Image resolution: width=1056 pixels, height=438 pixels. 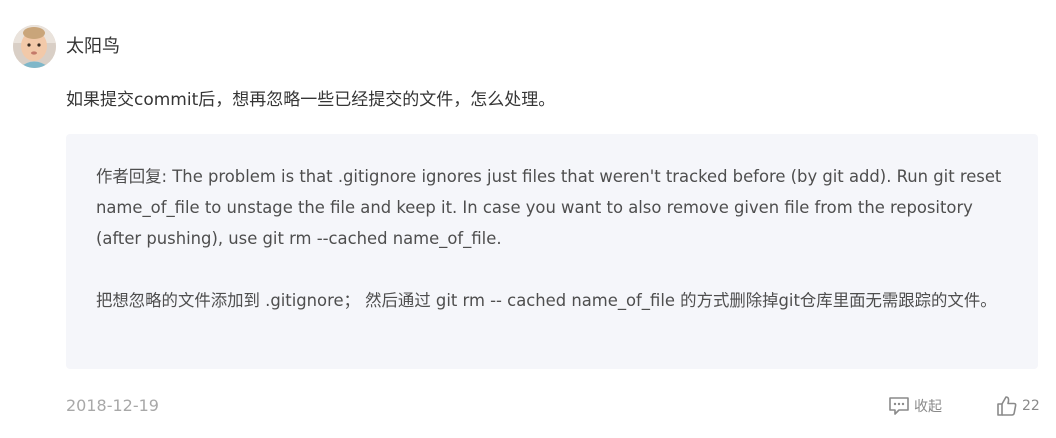 What do you see at coordinates (1007, 406) in the screenshot?
I see `thumbs-up-icon` at bounding box center [1007, 406].